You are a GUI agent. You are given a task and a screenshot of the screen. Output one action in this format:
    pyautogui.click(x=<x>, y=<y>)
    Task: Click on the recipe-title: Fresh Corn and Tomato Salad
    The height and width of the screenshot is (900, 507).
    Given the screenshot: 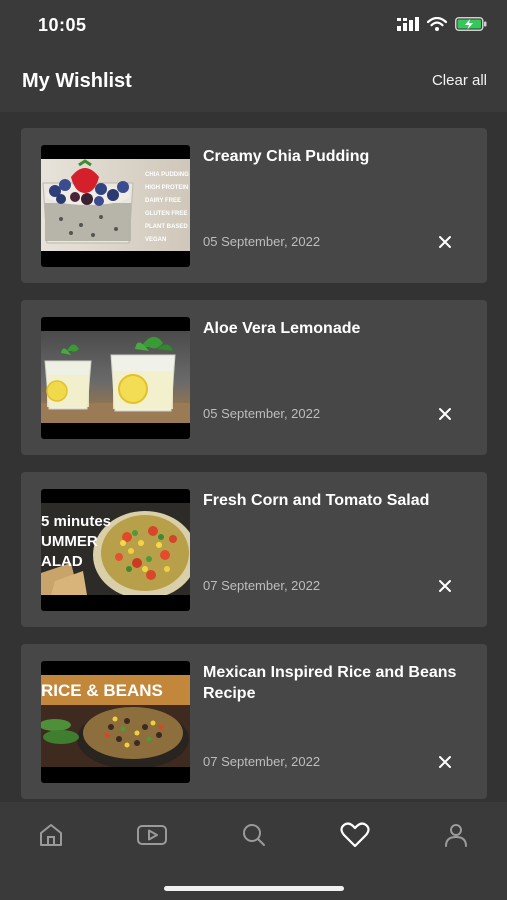 What is the action you would take?
    pyautogui.click(x=338, y=500)
    